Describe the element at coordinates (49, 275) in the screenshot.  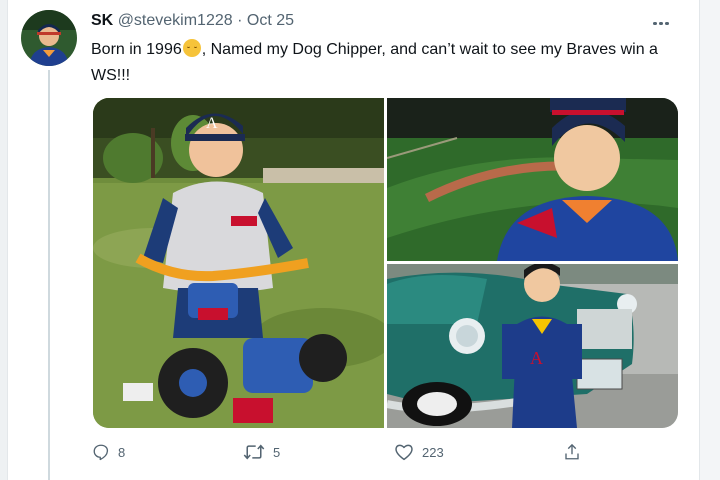
I see `thread-connector-line` at that location.